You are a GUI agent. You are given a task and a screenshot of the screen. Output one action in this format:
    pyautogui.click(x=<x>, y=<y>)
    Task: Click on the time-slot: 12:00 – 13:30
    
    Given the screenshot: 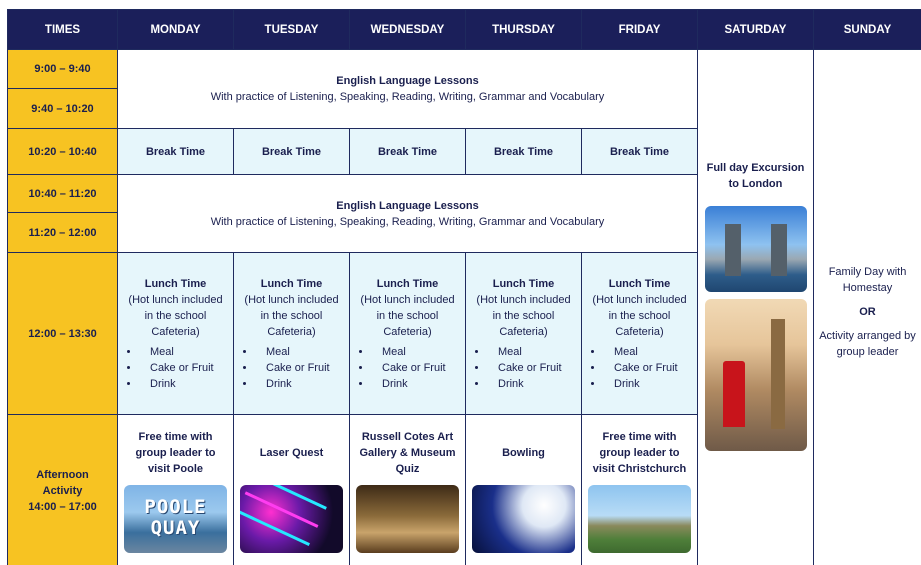 What is the action you would take?
    pyautogui.click(x=62, y=333)
    